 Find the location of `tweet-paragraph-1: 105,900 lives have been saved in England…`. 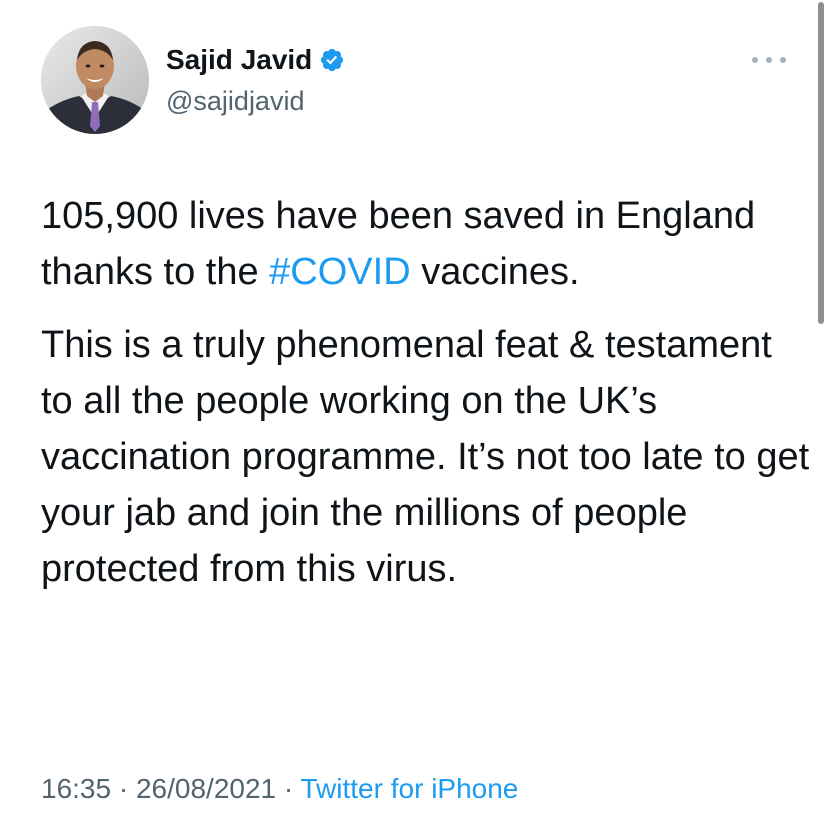

tweet-paragraph-1: 105,900 lives have been saved in England… is located at coordinates (426, 244).